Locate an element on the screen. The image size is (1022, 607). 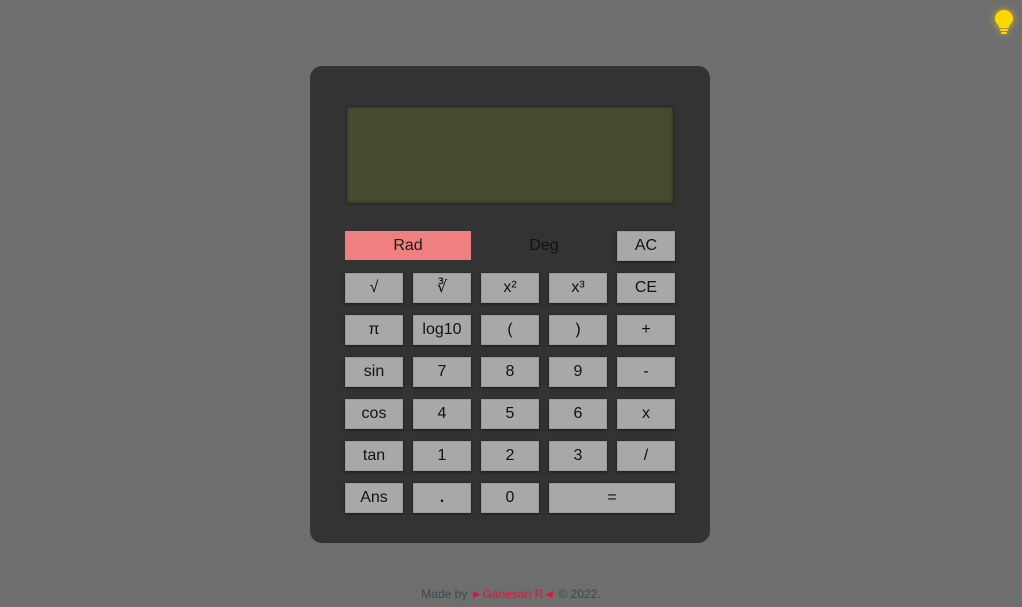
calculator-display is located at coordinates (510, 155).